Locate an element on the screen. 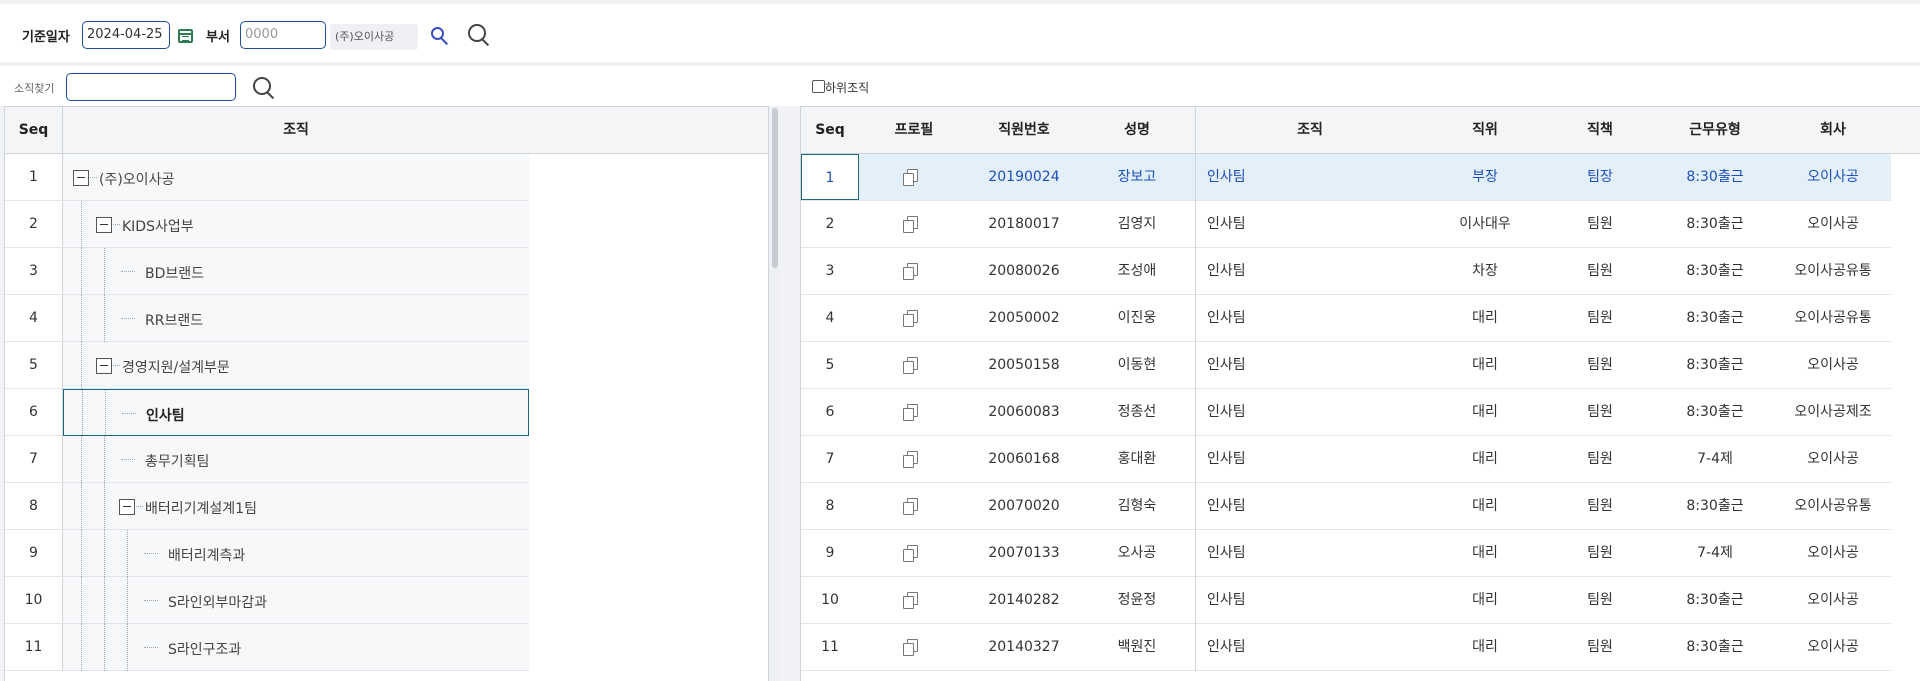  org-tree-label: 경영지원/설계부문 is located at coordinates (176, 368).